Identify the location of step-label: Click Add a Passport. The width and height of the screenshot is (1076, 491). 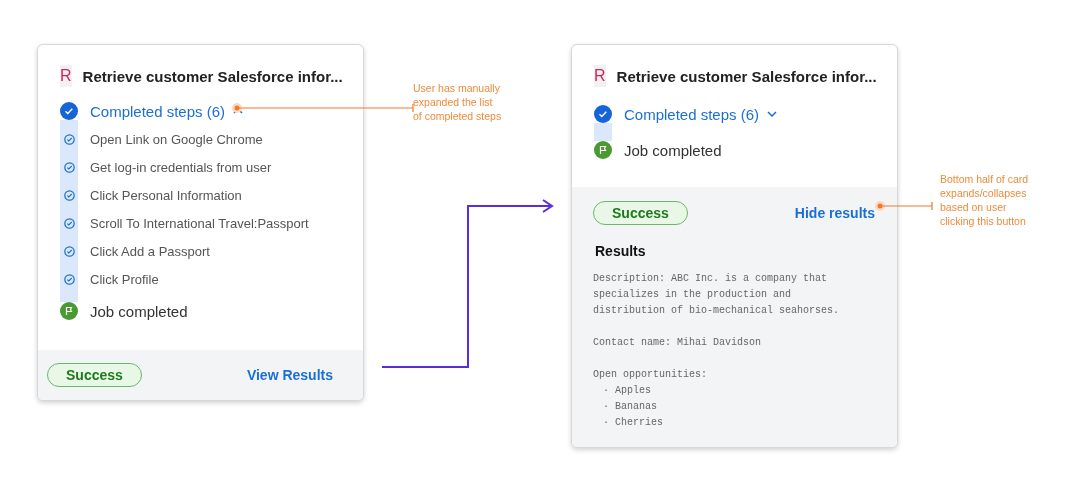
(150, 251).